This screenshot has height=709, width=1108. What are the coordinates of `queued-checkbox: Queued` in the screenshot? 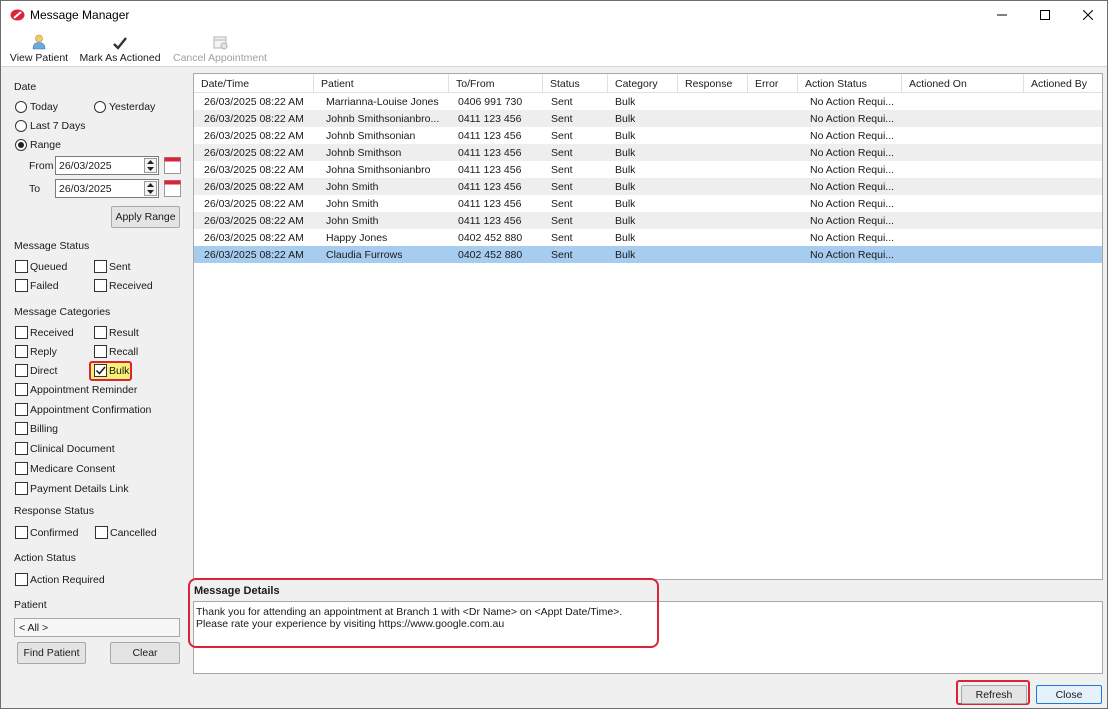 It's located at (41, 266).